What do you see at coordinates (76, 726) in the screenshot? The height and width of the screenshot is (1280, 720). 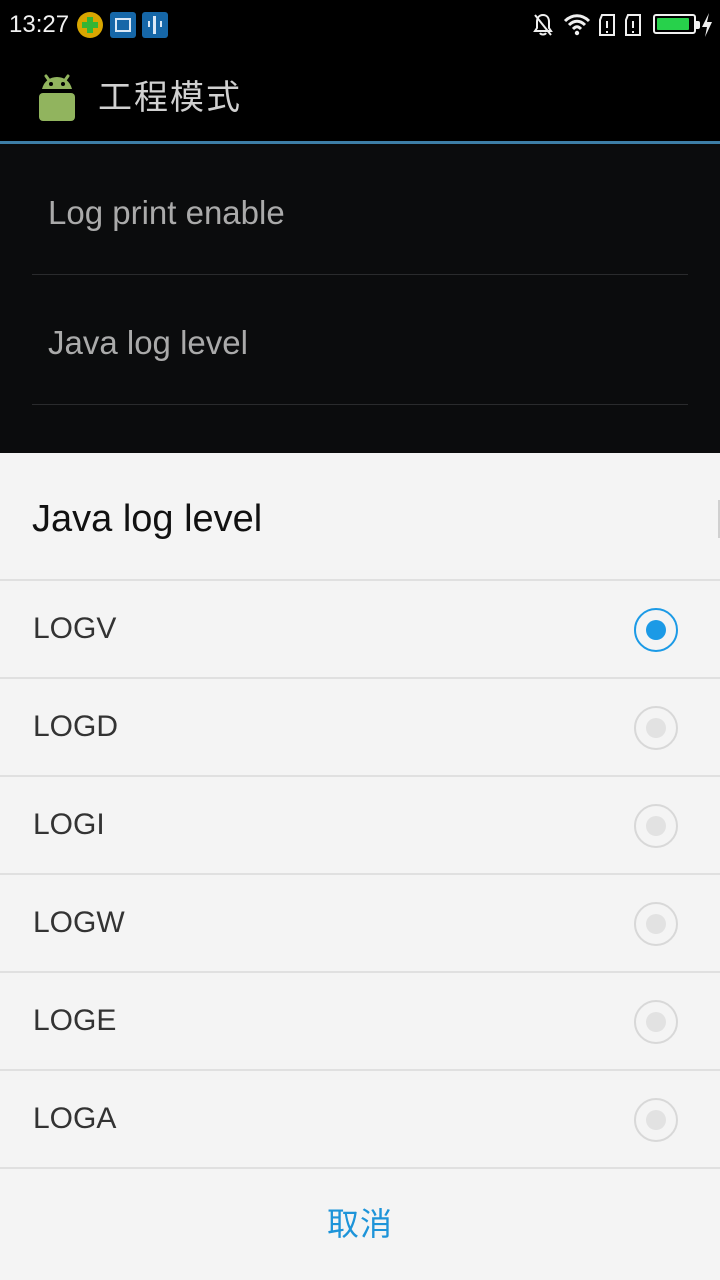 I see `option-label: LOGD` at bounding box center [76, 726].